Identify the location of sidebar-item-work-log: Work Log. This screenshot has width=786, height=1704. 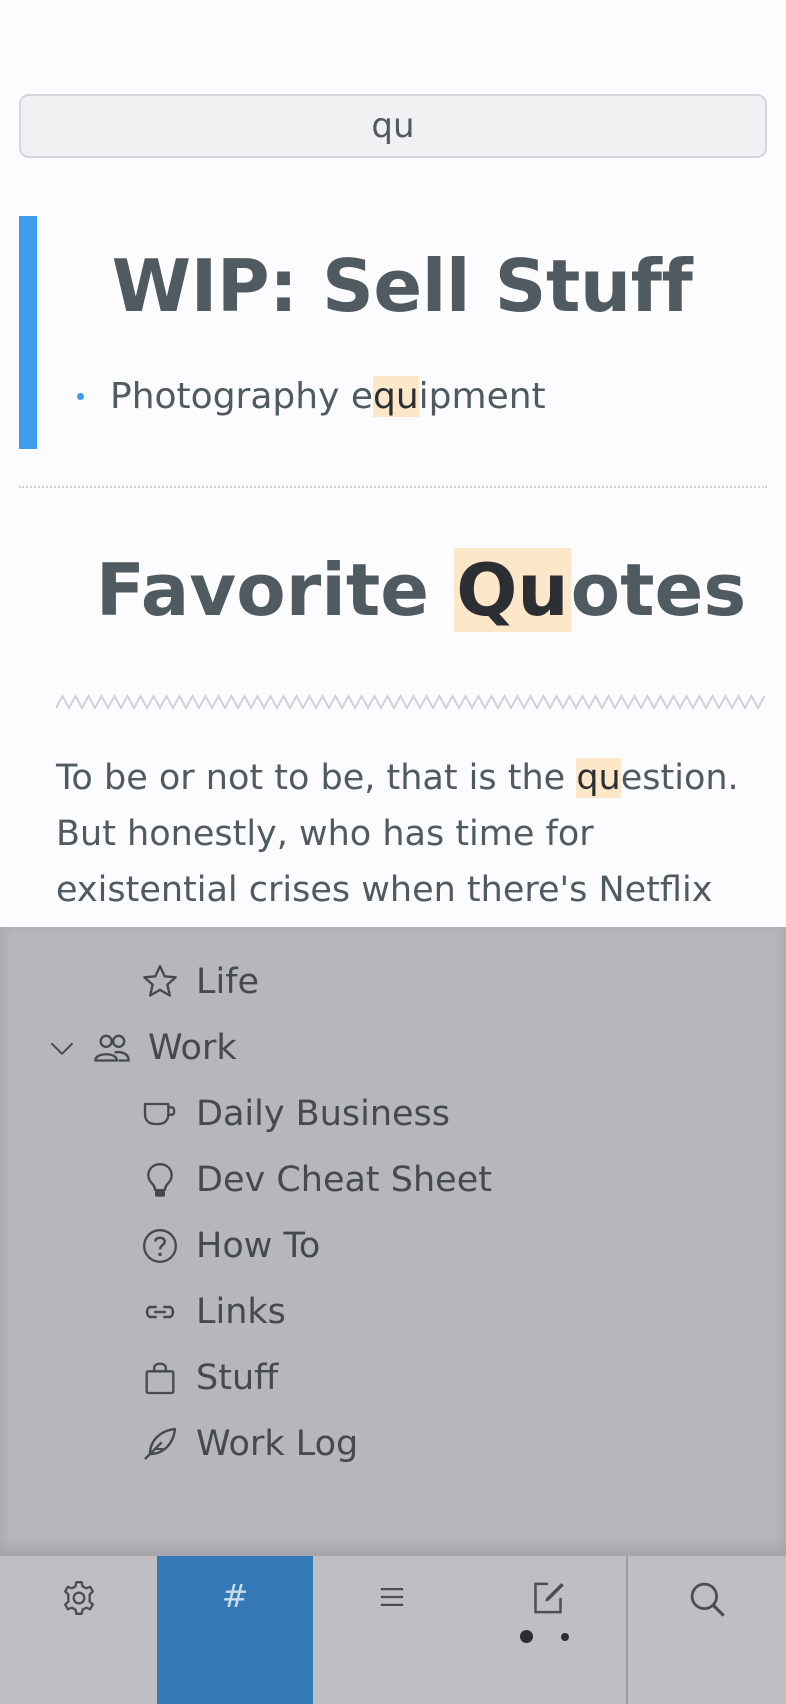
(249, 1444).